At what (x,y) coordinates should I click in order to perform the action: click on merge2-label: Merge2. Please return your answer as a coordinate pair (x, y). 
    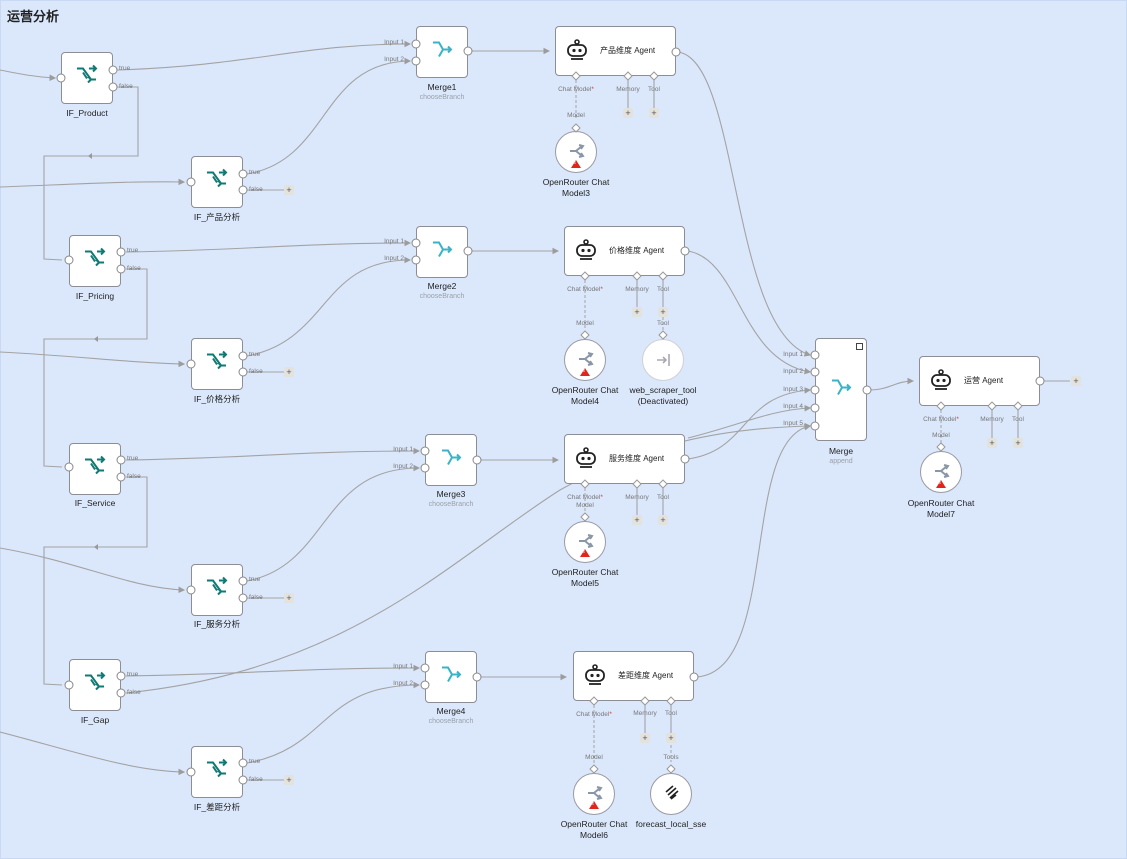
    Looking at the image, I should click on (442, 286).